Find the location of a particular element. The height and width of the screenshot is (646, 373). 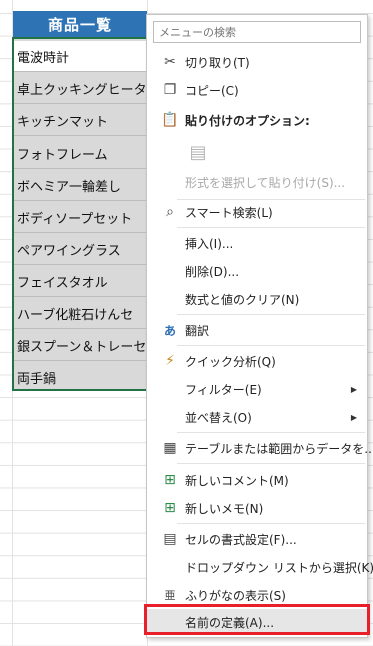

phonetic-icon: 亜 is located at coordinates (170, 595).